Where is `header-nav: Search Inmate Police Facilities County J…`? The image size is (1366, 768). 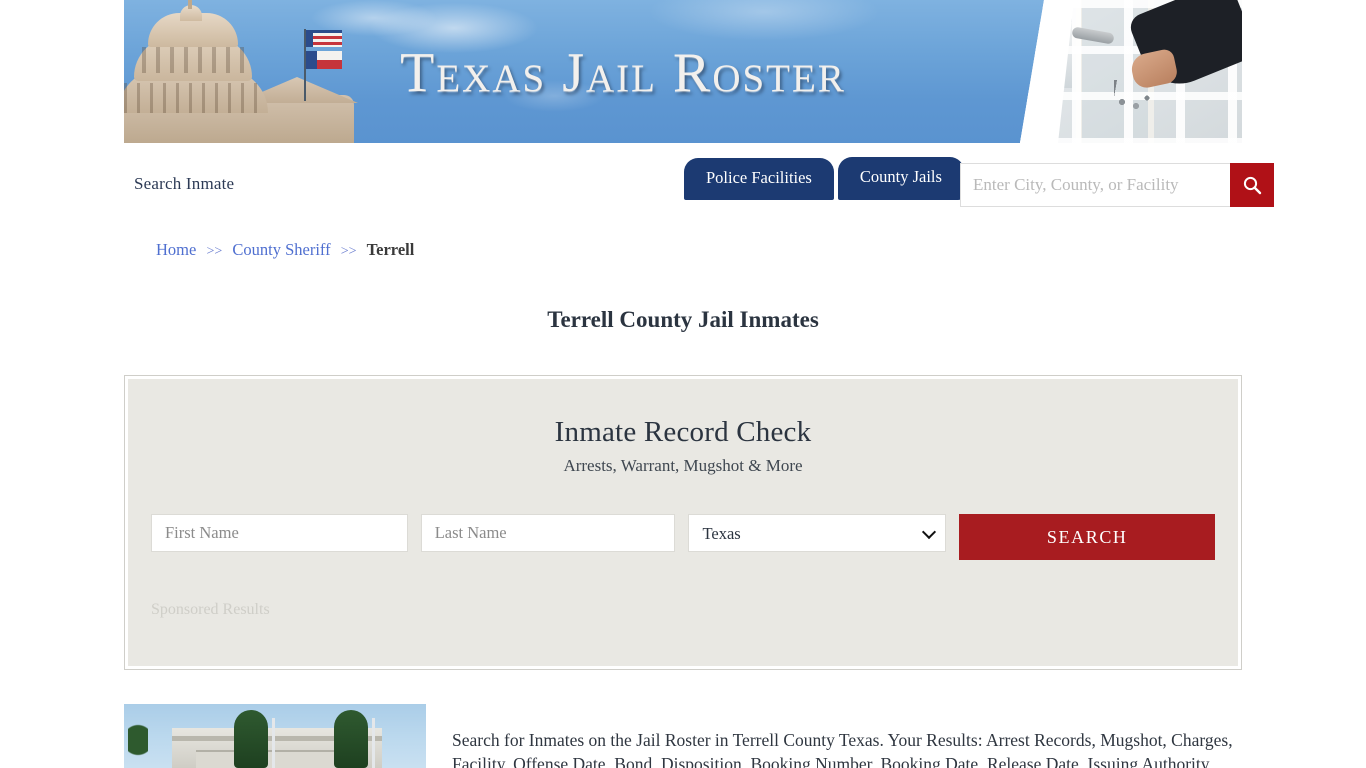
header-nav: Search Inmate Police Facilities County J… is located at coordinates (699, 182).